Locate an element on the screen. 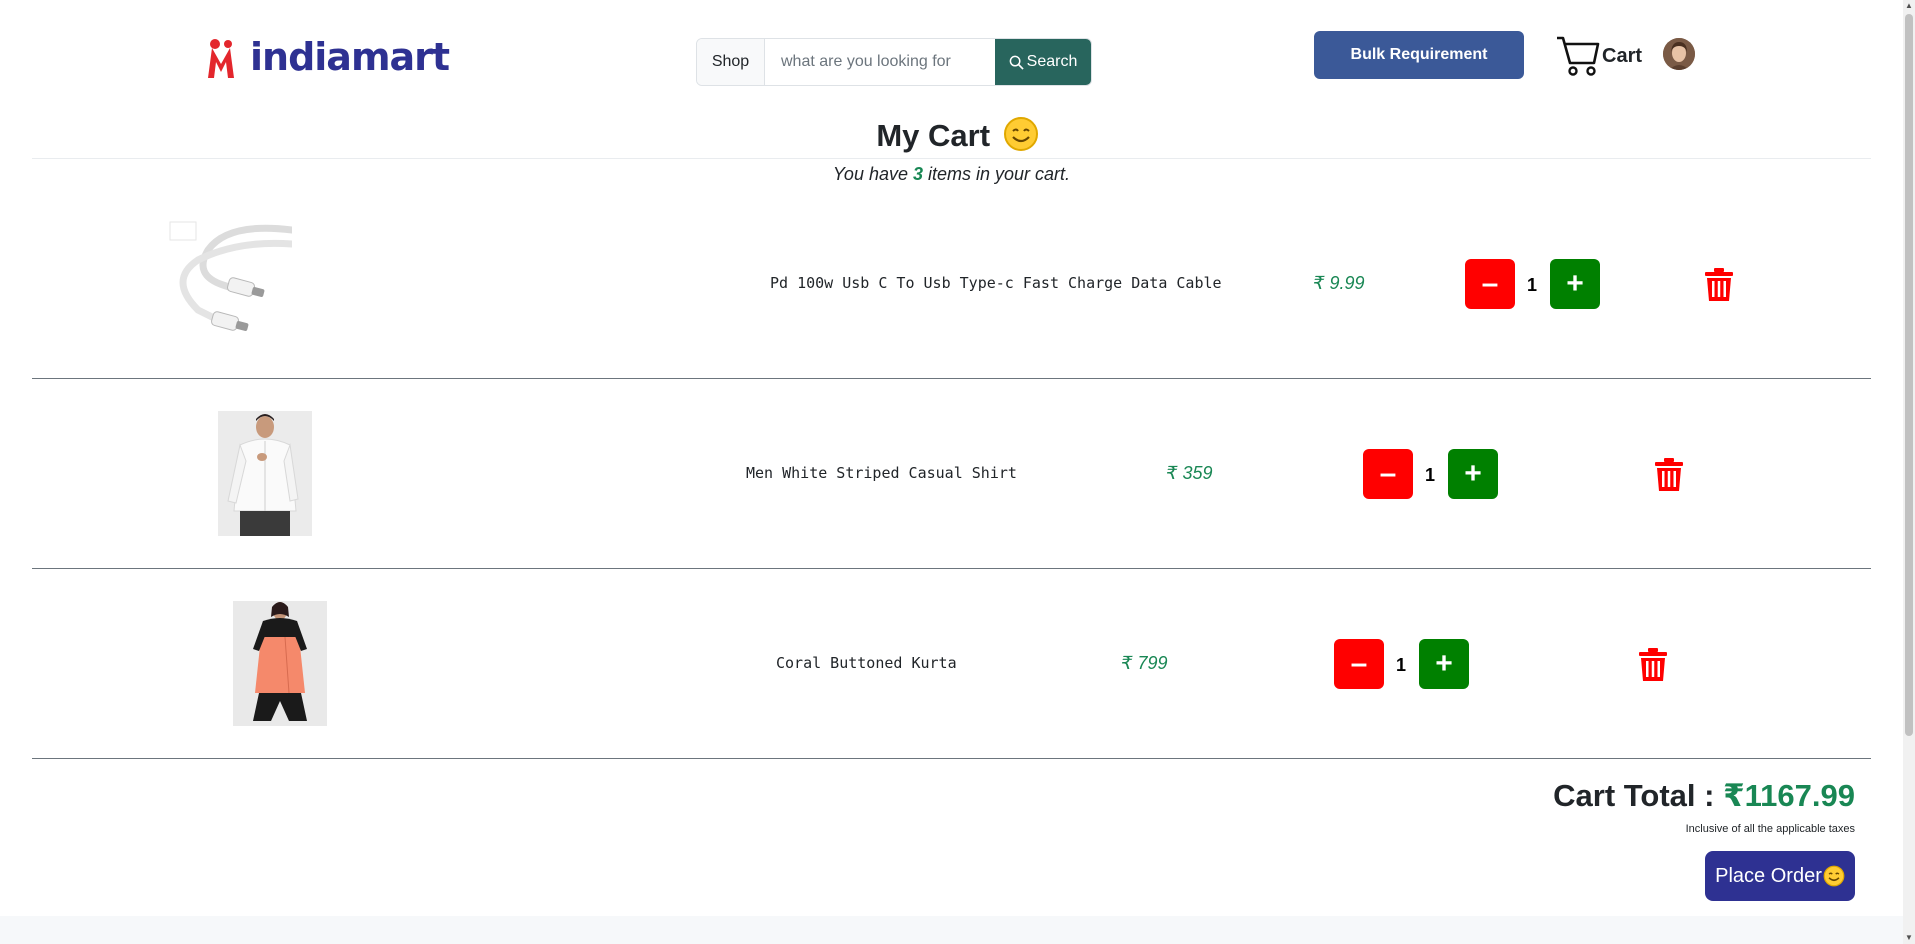 This screenshot has width=1915, height=944. item-image-usb-cable is located at coordinates (230, 281).